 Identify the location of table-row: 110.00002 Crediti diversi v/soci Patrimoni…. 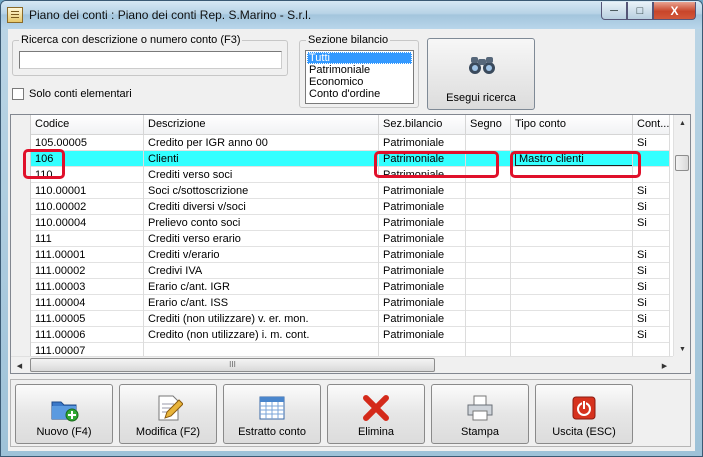
(340, 207).